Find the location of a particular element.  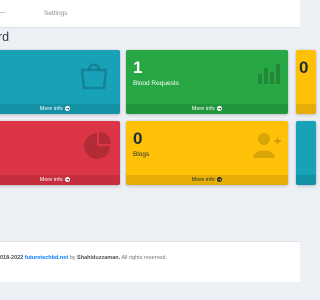

by-text: by is located at coordinates (72, 258).